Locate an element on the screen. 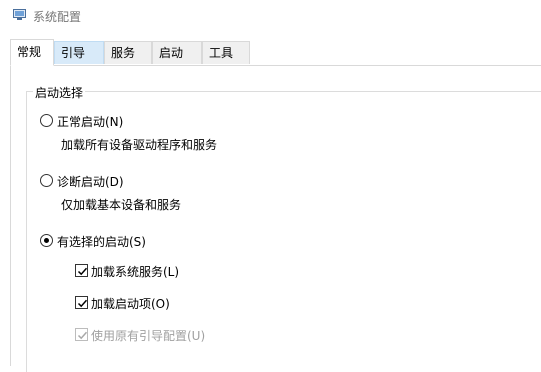 This screenshot has height=372, width=541. tab-services-label: 服务 is located at coordinates (123, 53).